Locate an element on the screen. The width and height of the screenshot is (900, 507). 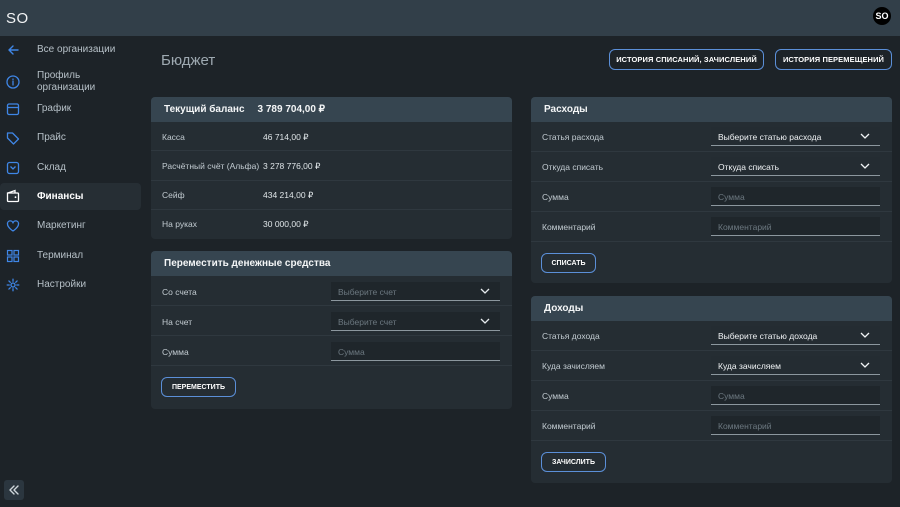
transfer-from-row: Со счета Выберите счет is located at coordinates (331, 291).